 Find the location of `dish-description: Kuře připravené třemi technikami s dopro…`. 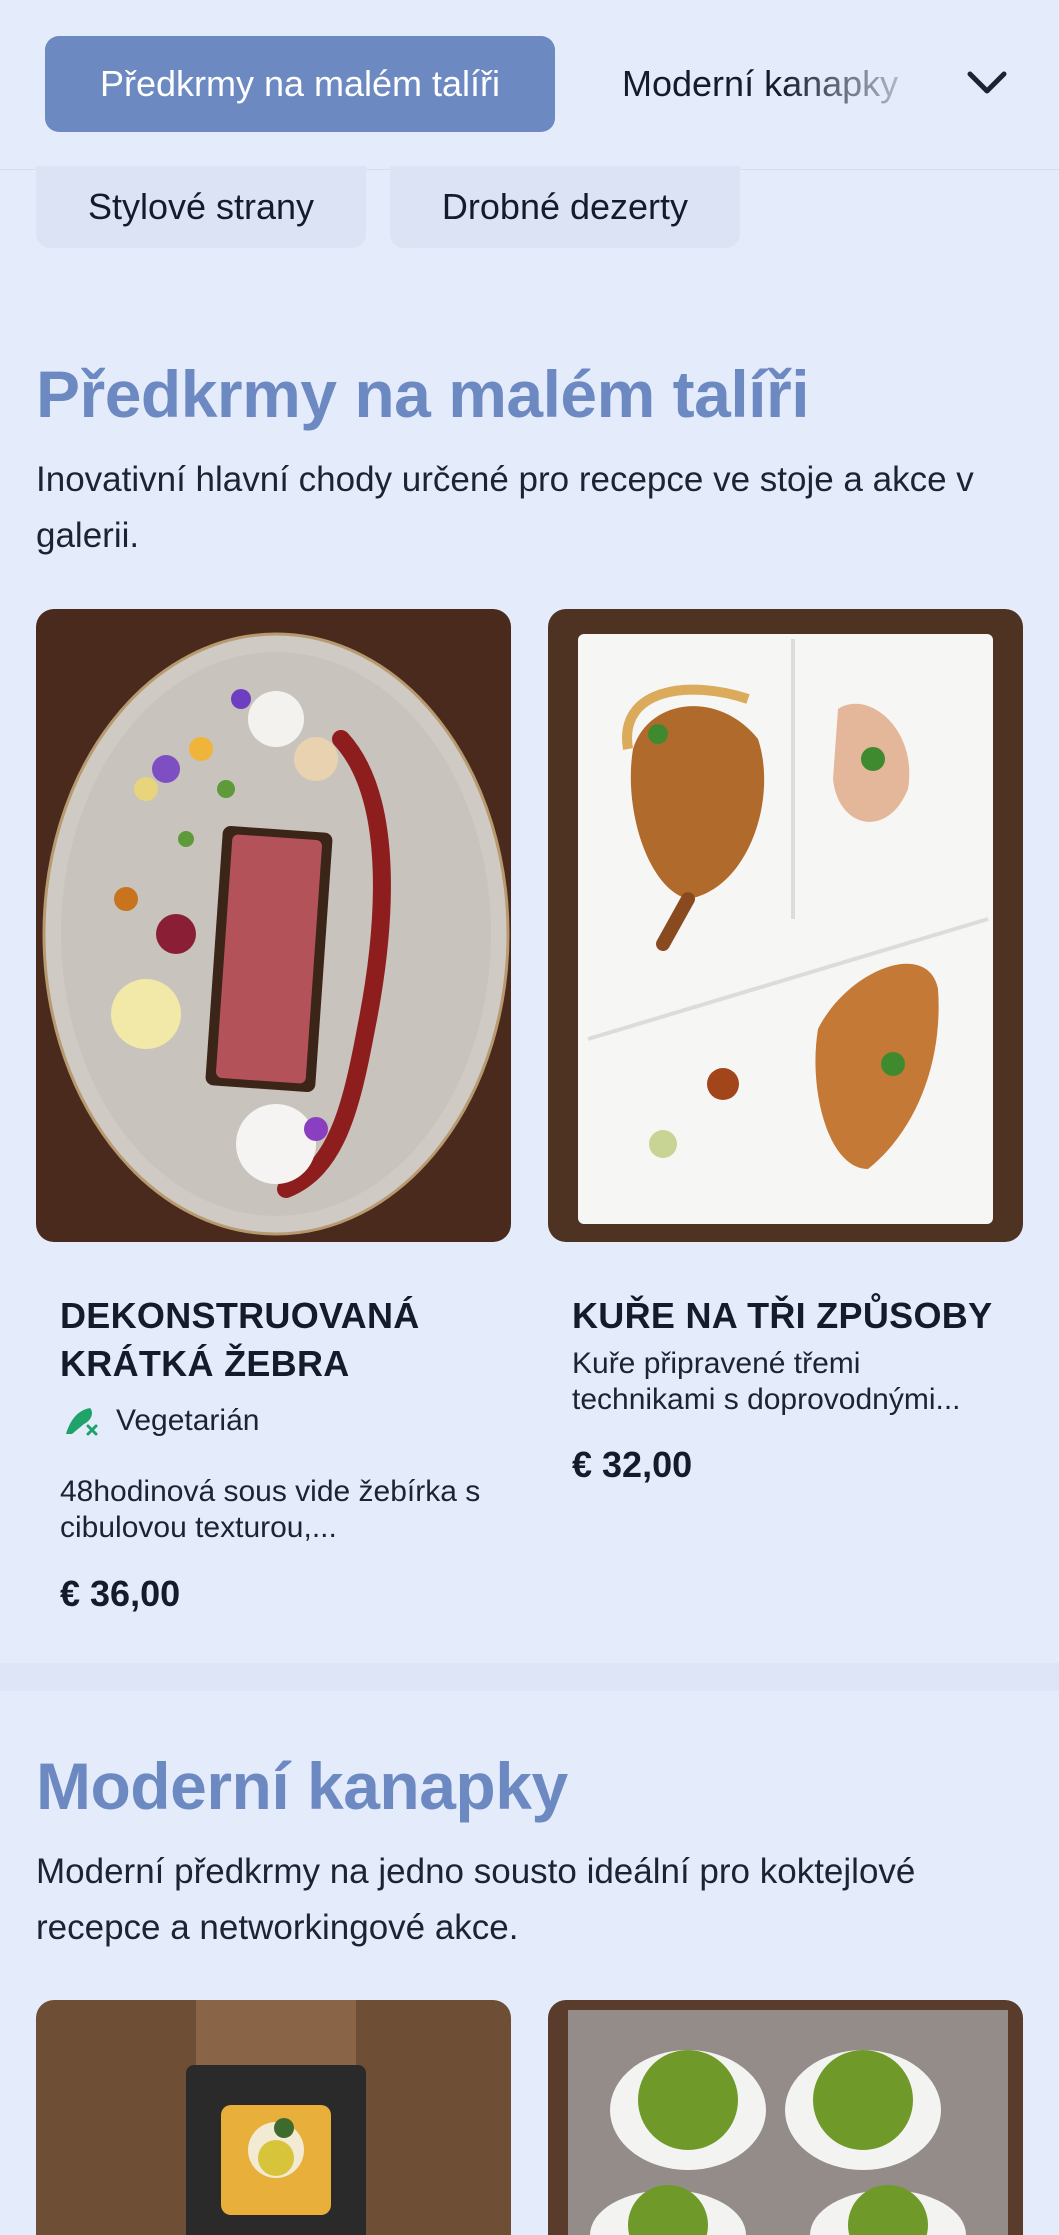

dish-description: Kuře připravené třemi technikami s dopro… is located at coordinates (766, 1381).